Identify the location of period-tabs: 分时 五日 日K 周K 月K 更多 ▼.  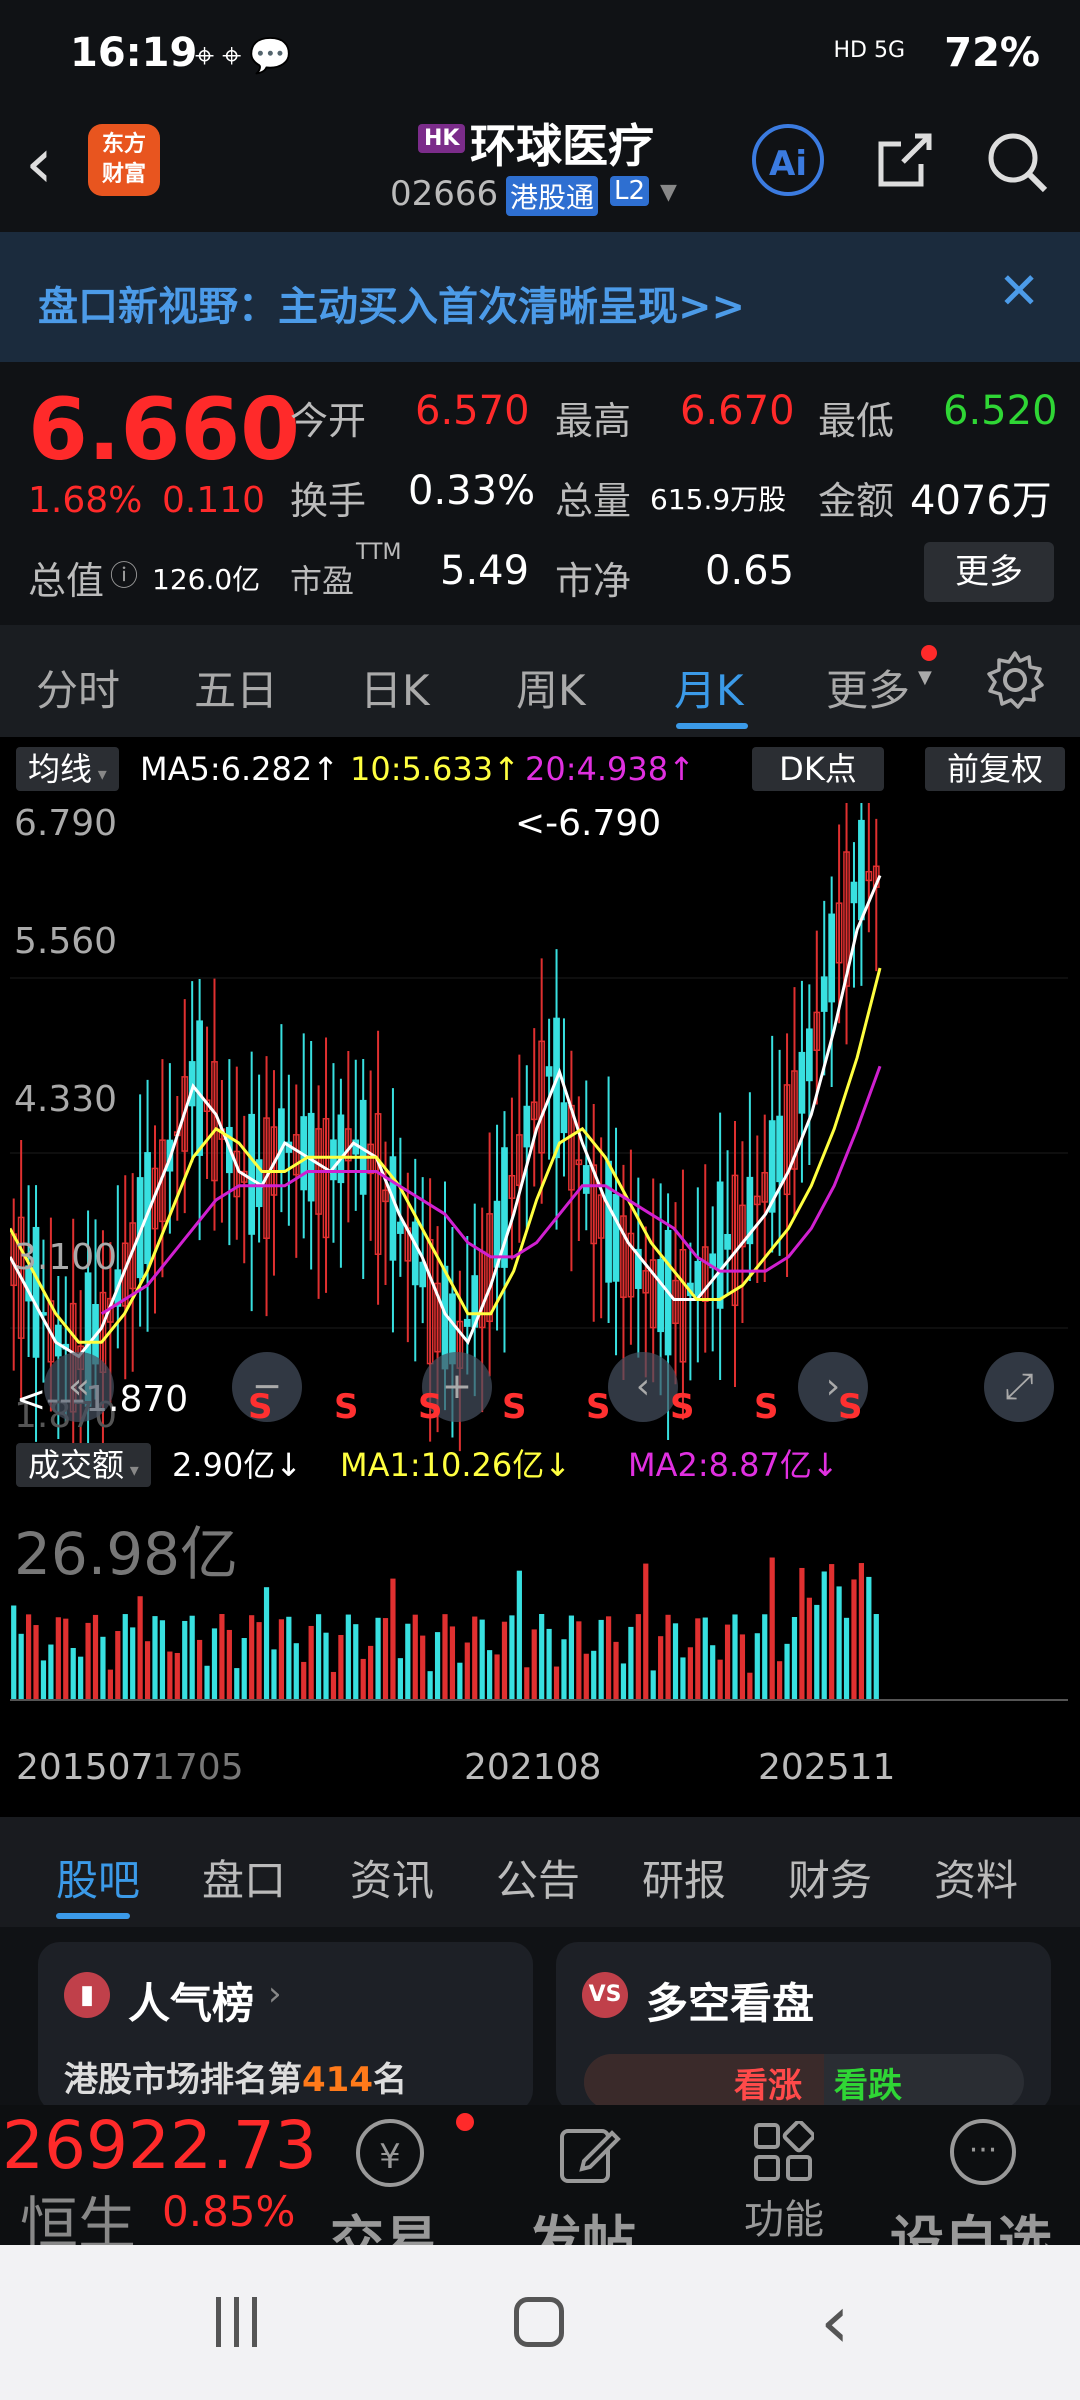
(540, 681).